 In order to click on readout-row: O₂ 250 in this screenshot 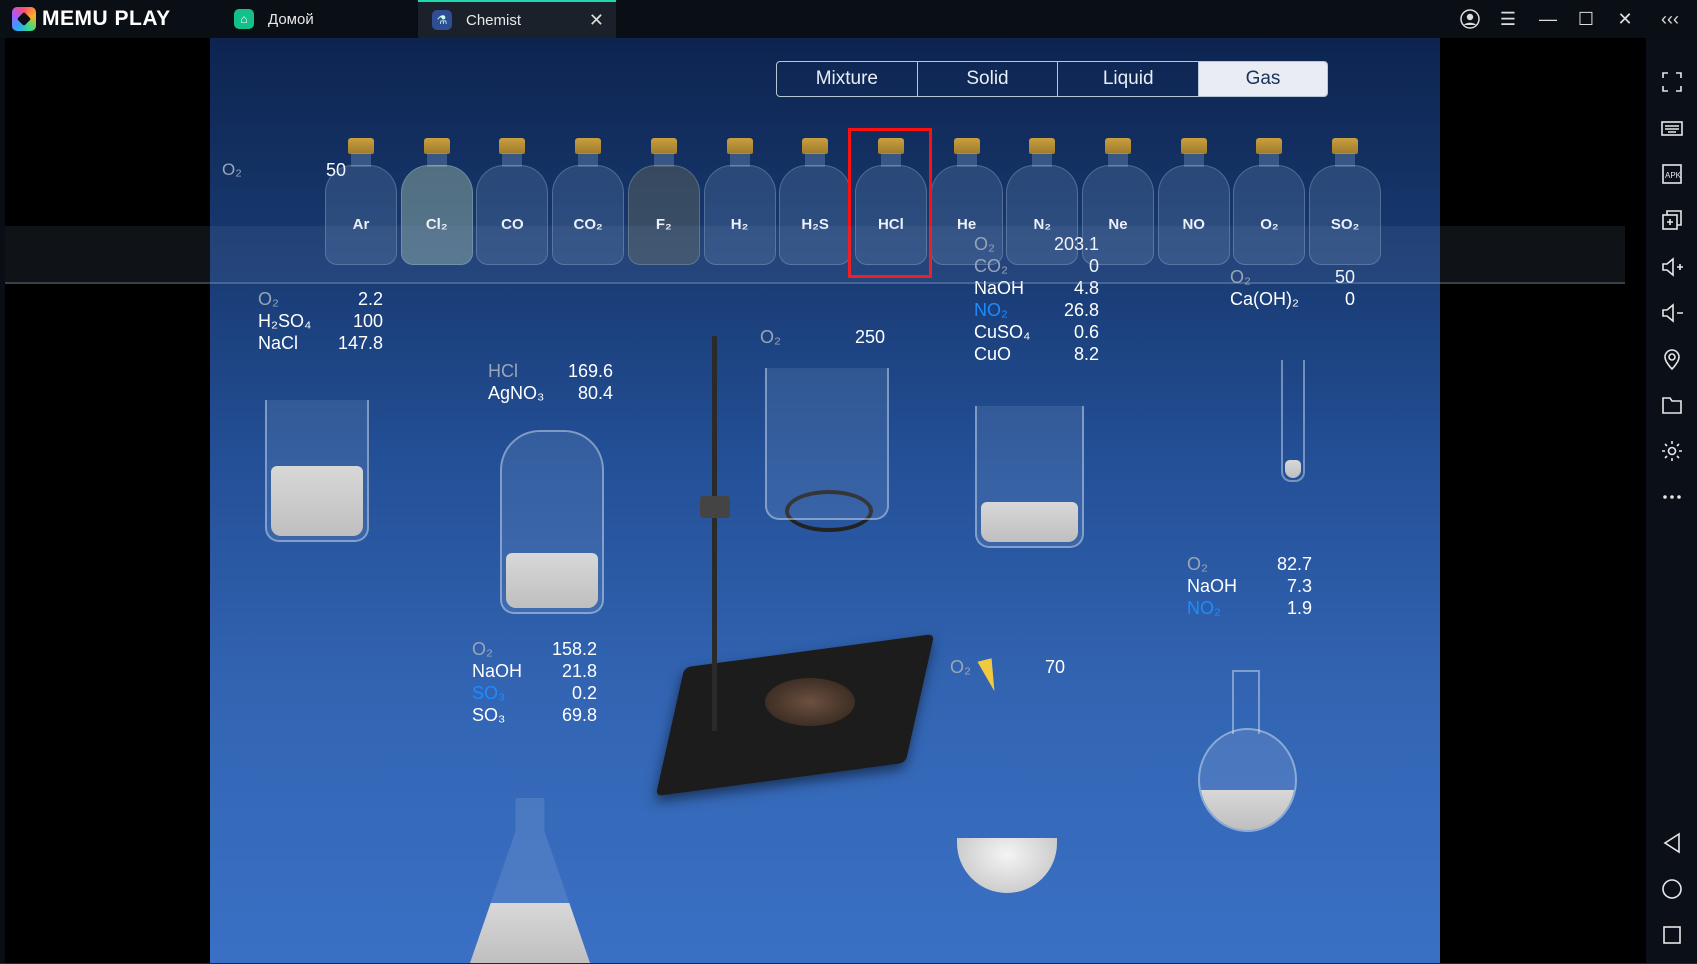, I will do `click(822, 337)`.